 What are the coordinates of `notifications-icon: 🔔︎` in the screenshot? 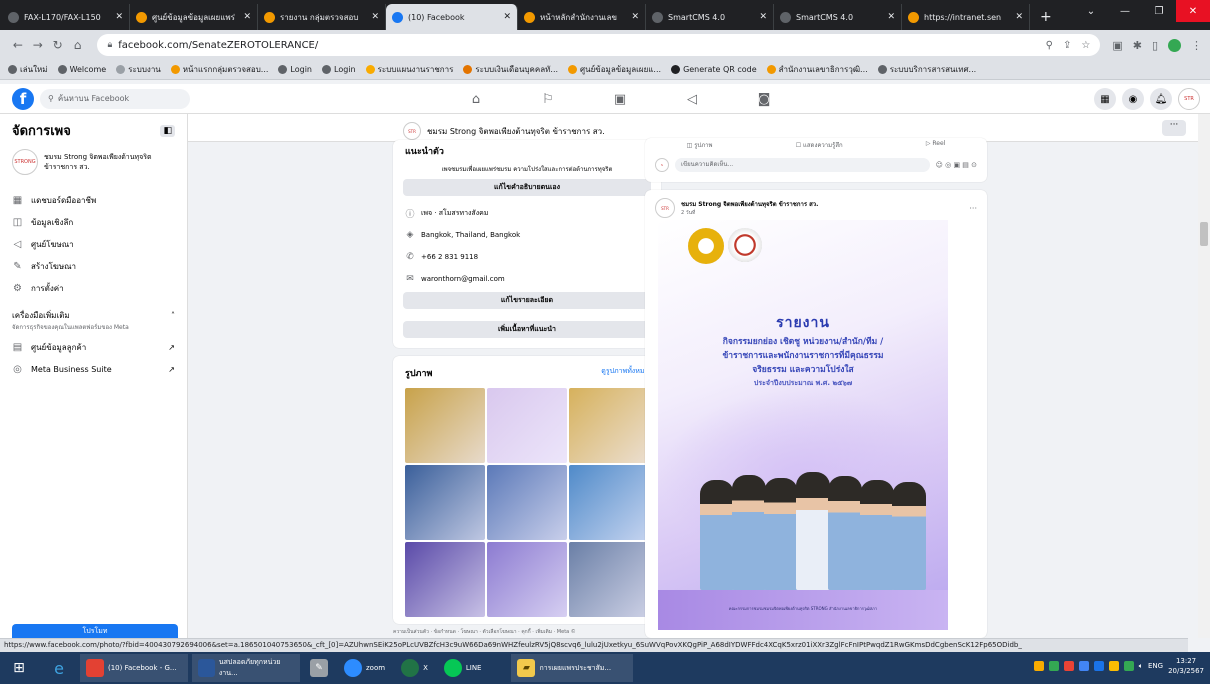 It's located at (1161, 99).